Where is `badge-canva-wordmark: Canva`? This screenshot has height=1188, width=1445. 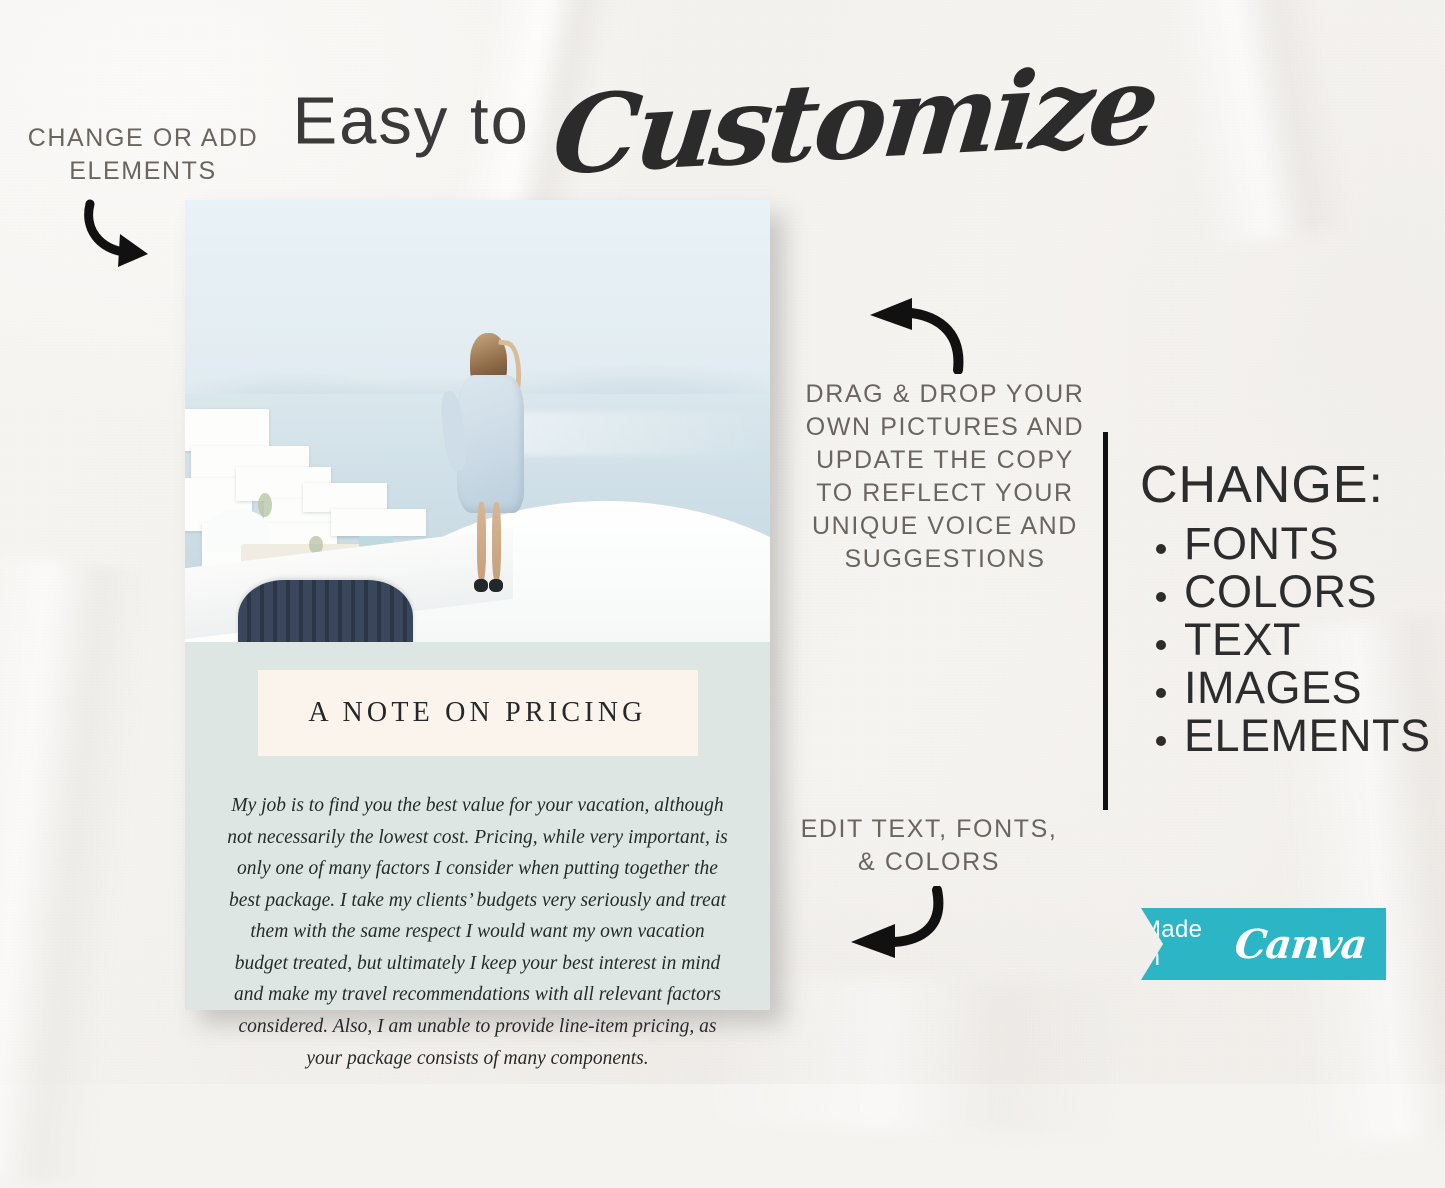 badge-canva-wordmark: Canva is located at coordinates (1300, 944).